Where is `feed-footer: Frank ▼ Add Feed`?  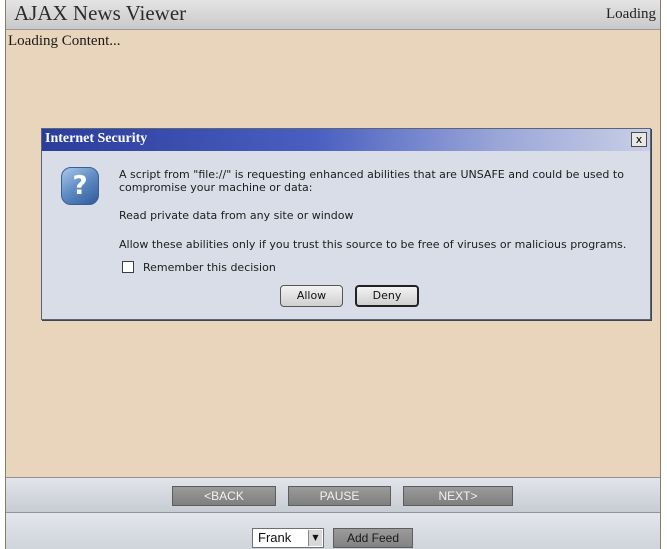
feed-footer: Frank ▼ Add Feed is located at coordinates (333, 531).